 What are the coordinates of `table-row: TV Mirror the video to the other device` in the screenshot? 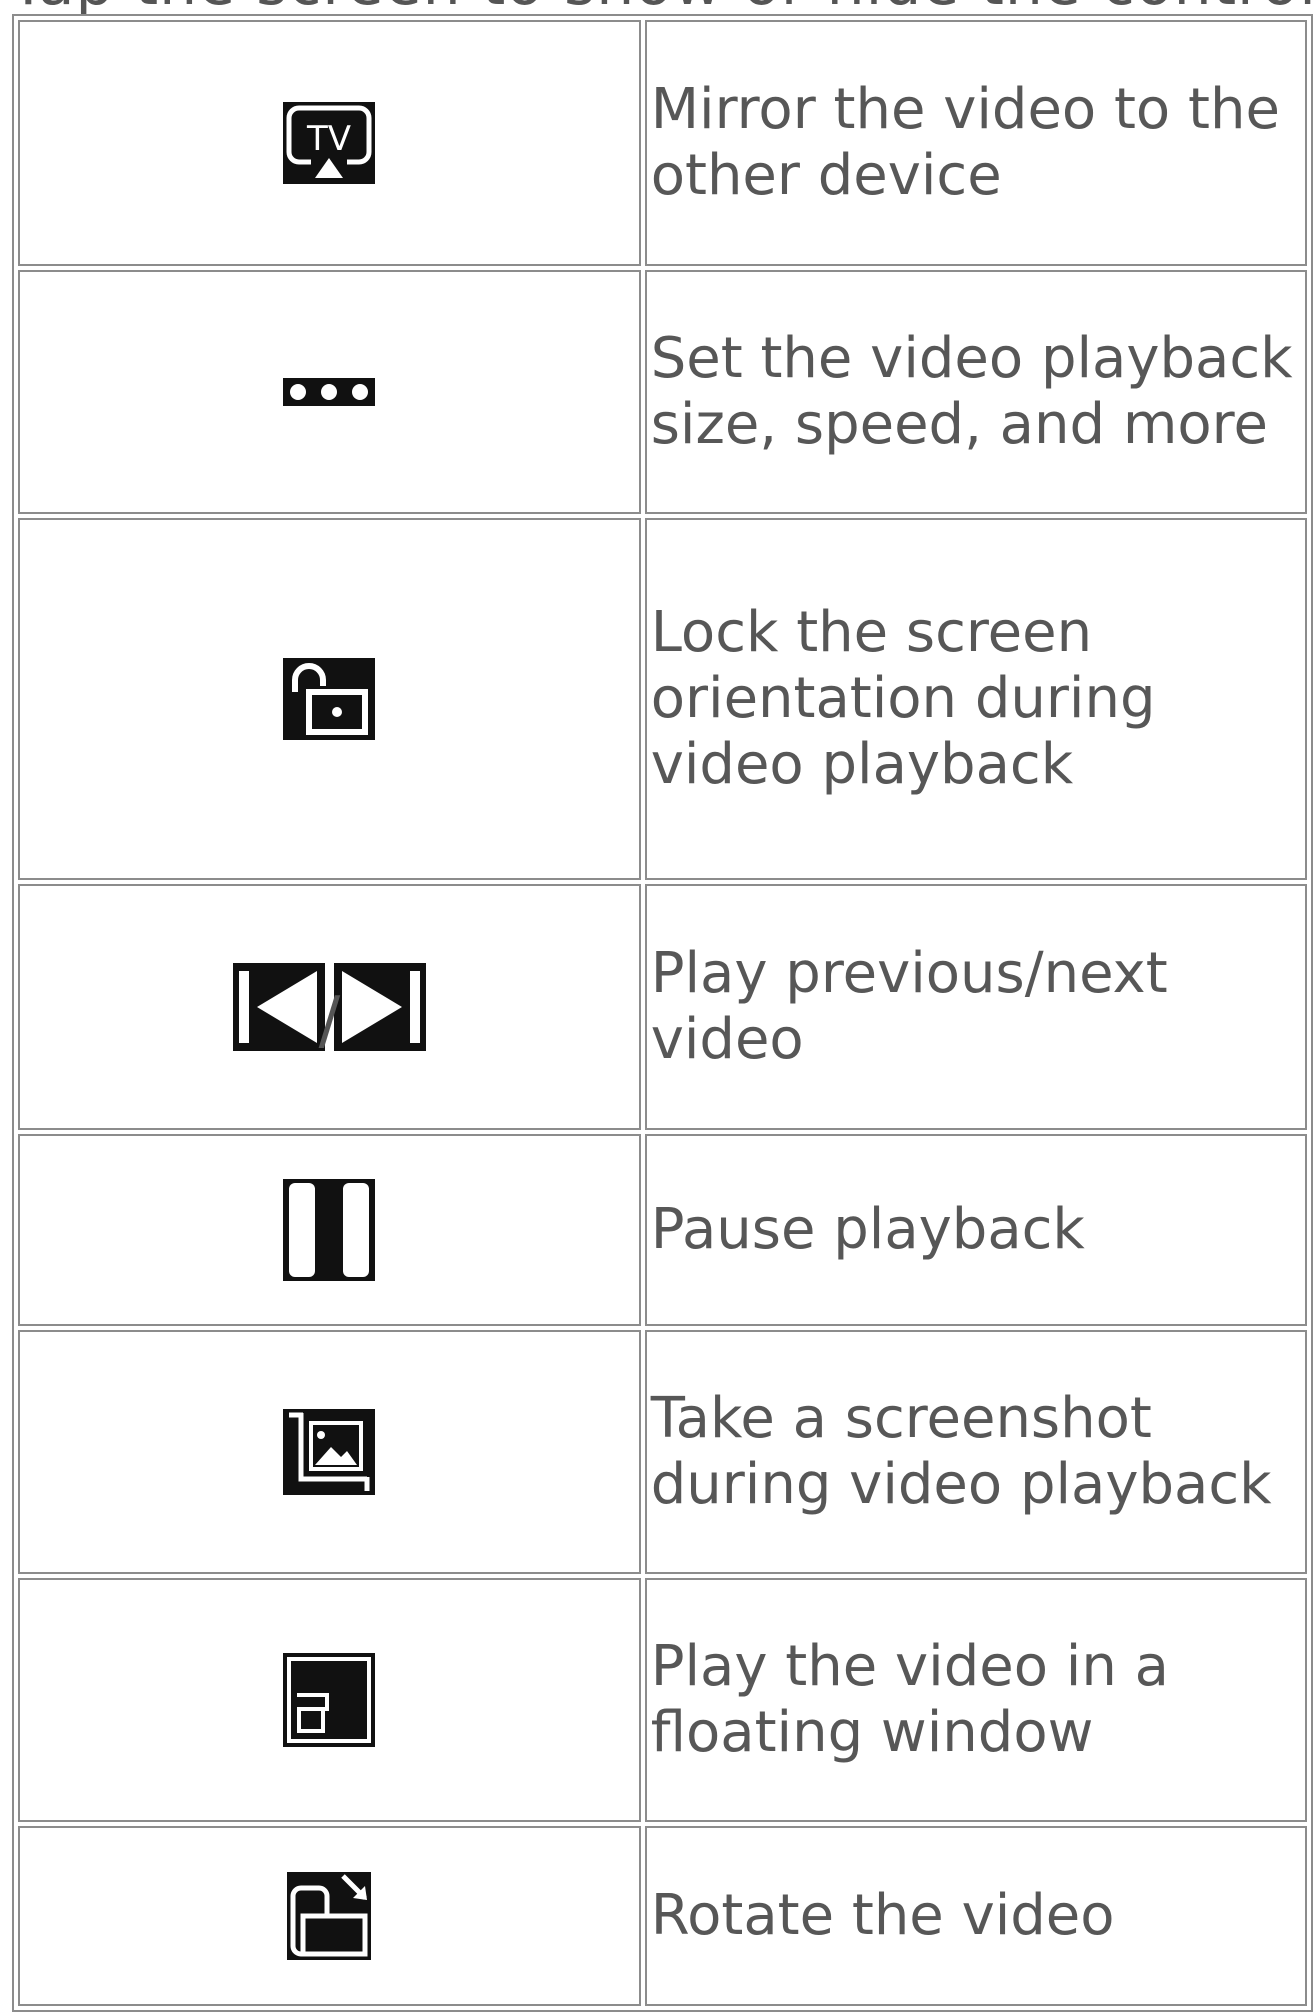 It's located at (662, 143).